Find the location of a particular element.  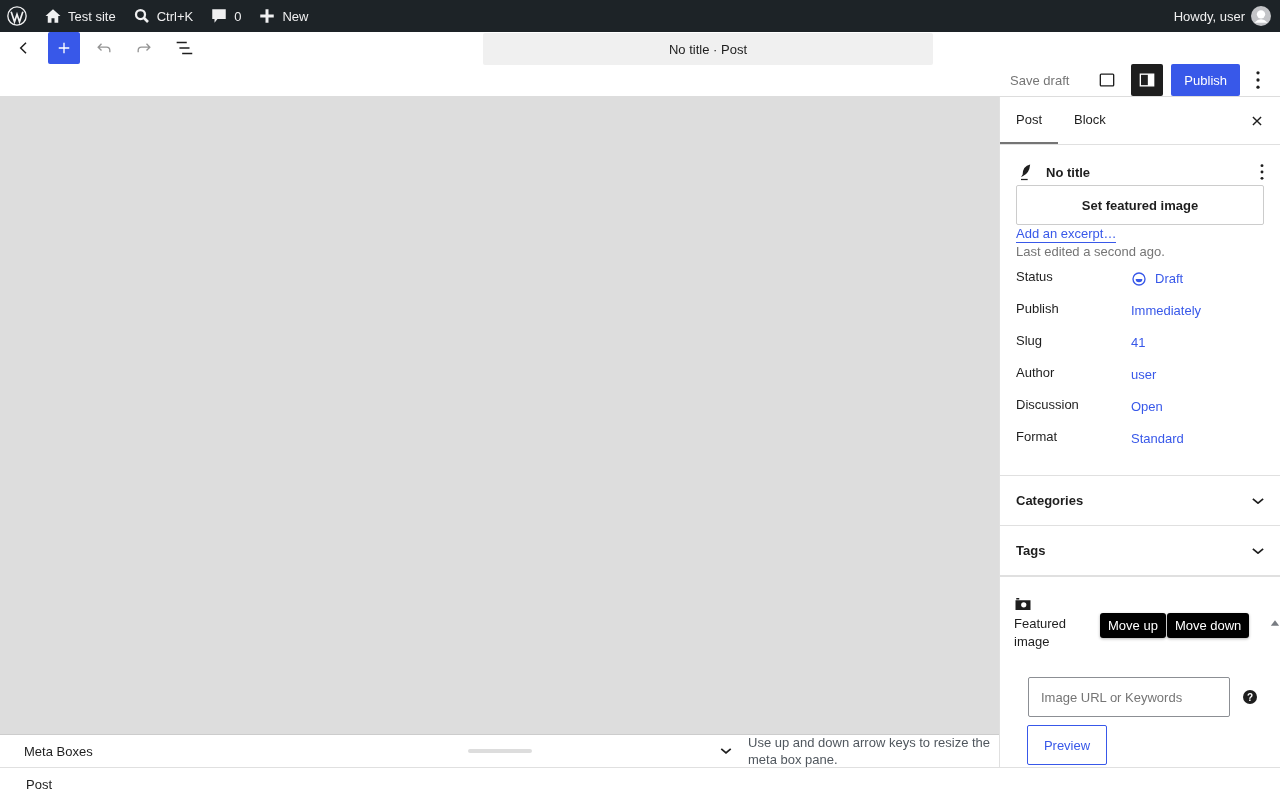

publish-button: Publish is located at coordinates (1205, 80).